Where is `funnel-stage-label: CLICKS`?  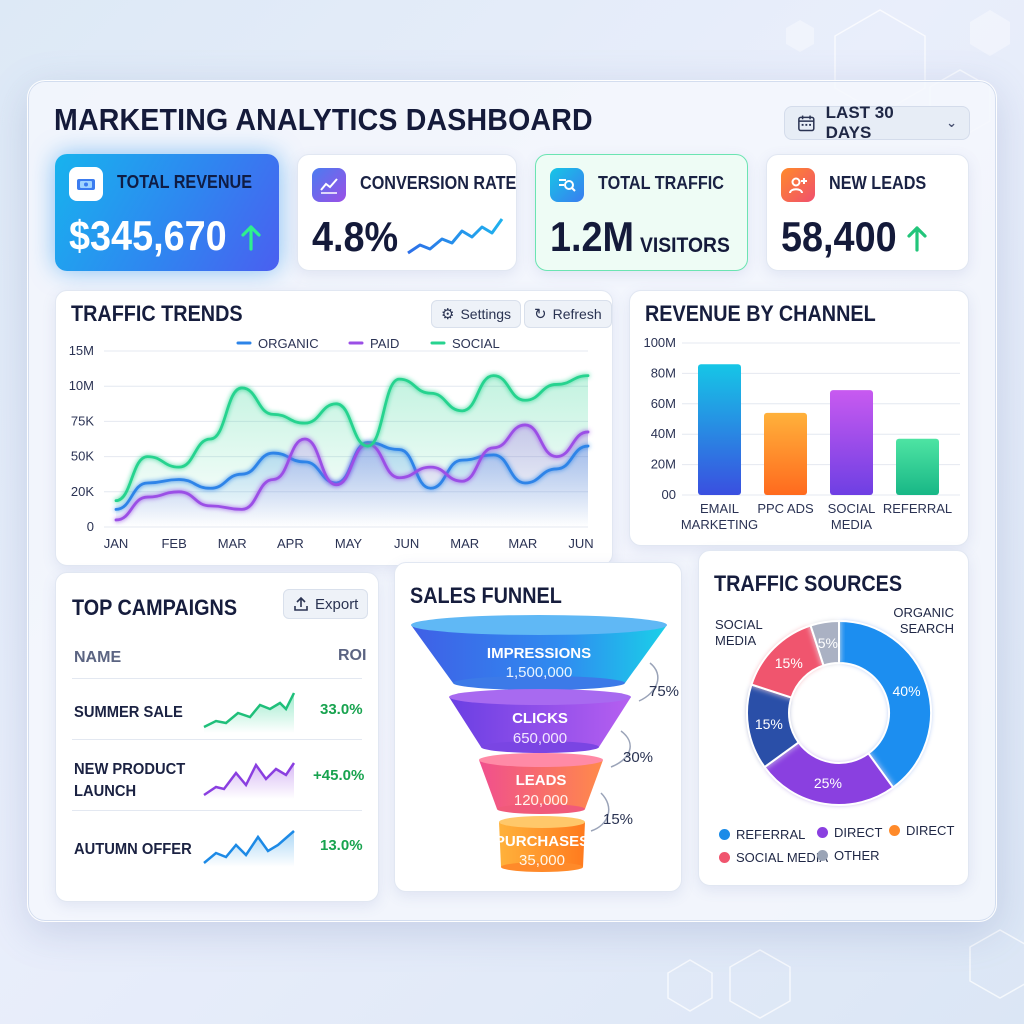
funnel-stage-label: CLICKS is located at coordinates (540, 718).